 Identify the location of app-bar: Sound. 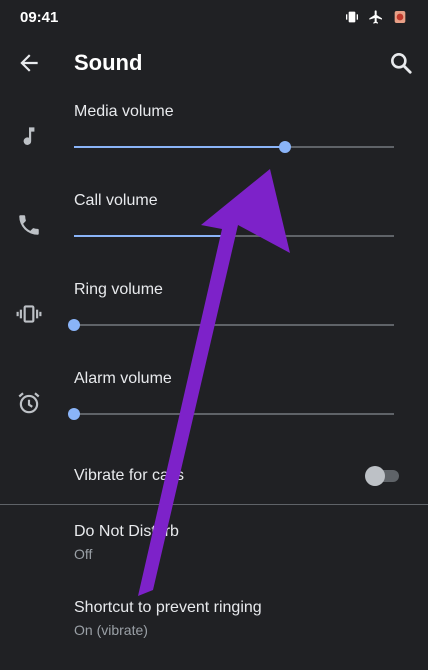
(214, 63).